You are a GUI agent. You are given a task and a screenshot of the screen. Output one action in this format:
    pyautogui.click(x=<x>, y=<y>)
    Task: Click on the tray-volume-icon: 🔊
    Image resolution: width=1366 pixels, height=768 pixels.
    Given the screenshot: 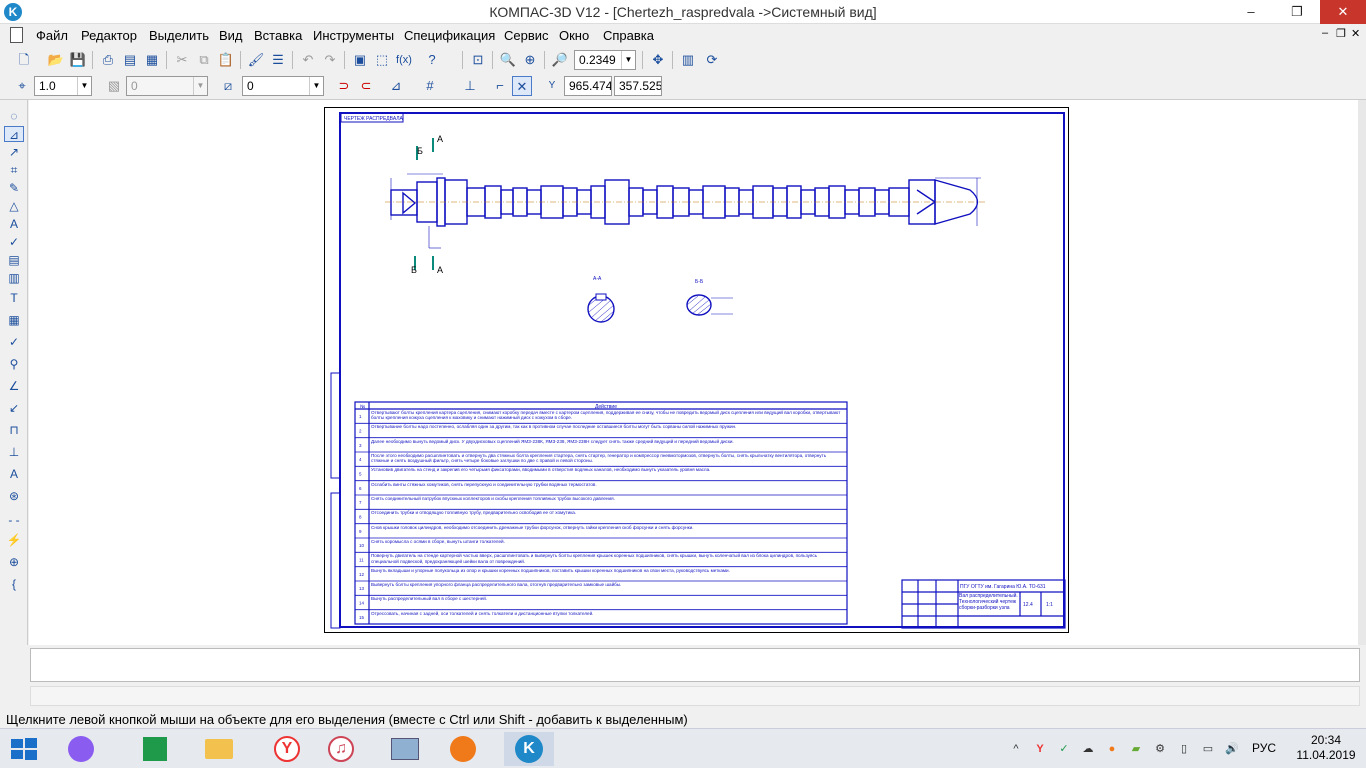 What is the action you would take?
    pyautogui.click(x=1232, y=749)
    